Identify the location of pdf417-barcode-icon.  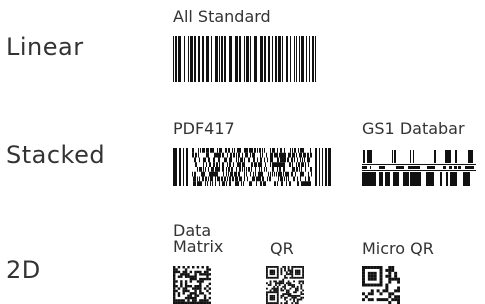
(252, 167).